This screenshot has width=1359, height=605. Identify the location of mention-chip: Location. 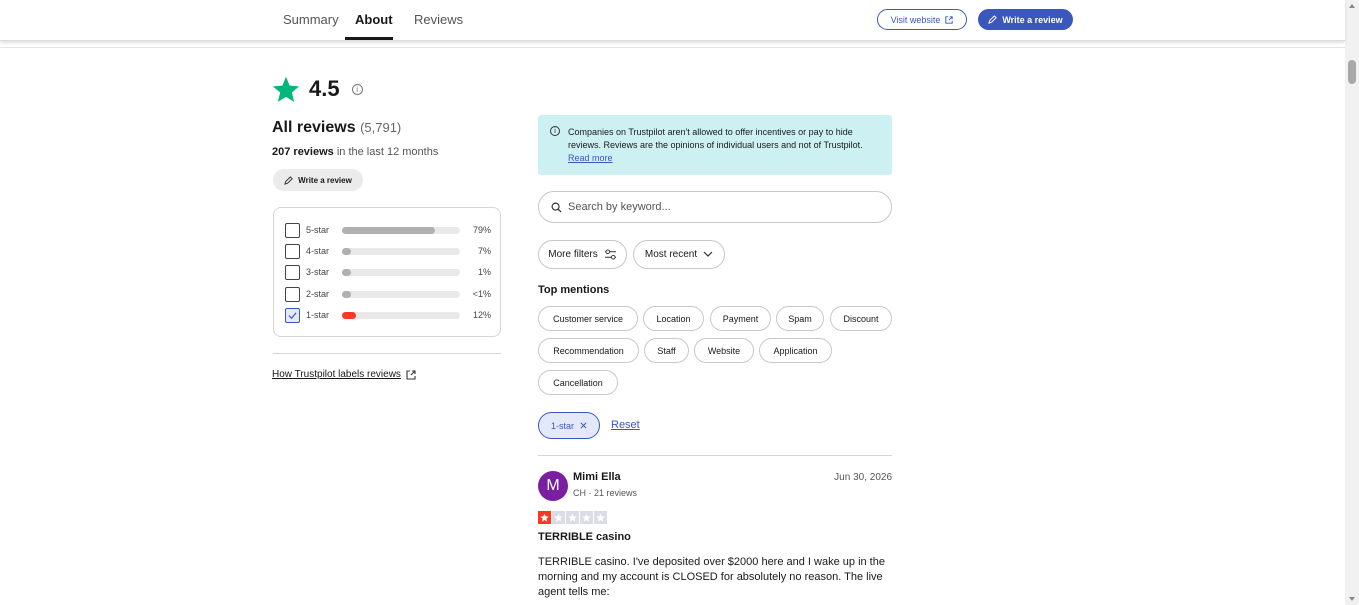
(673, 318).